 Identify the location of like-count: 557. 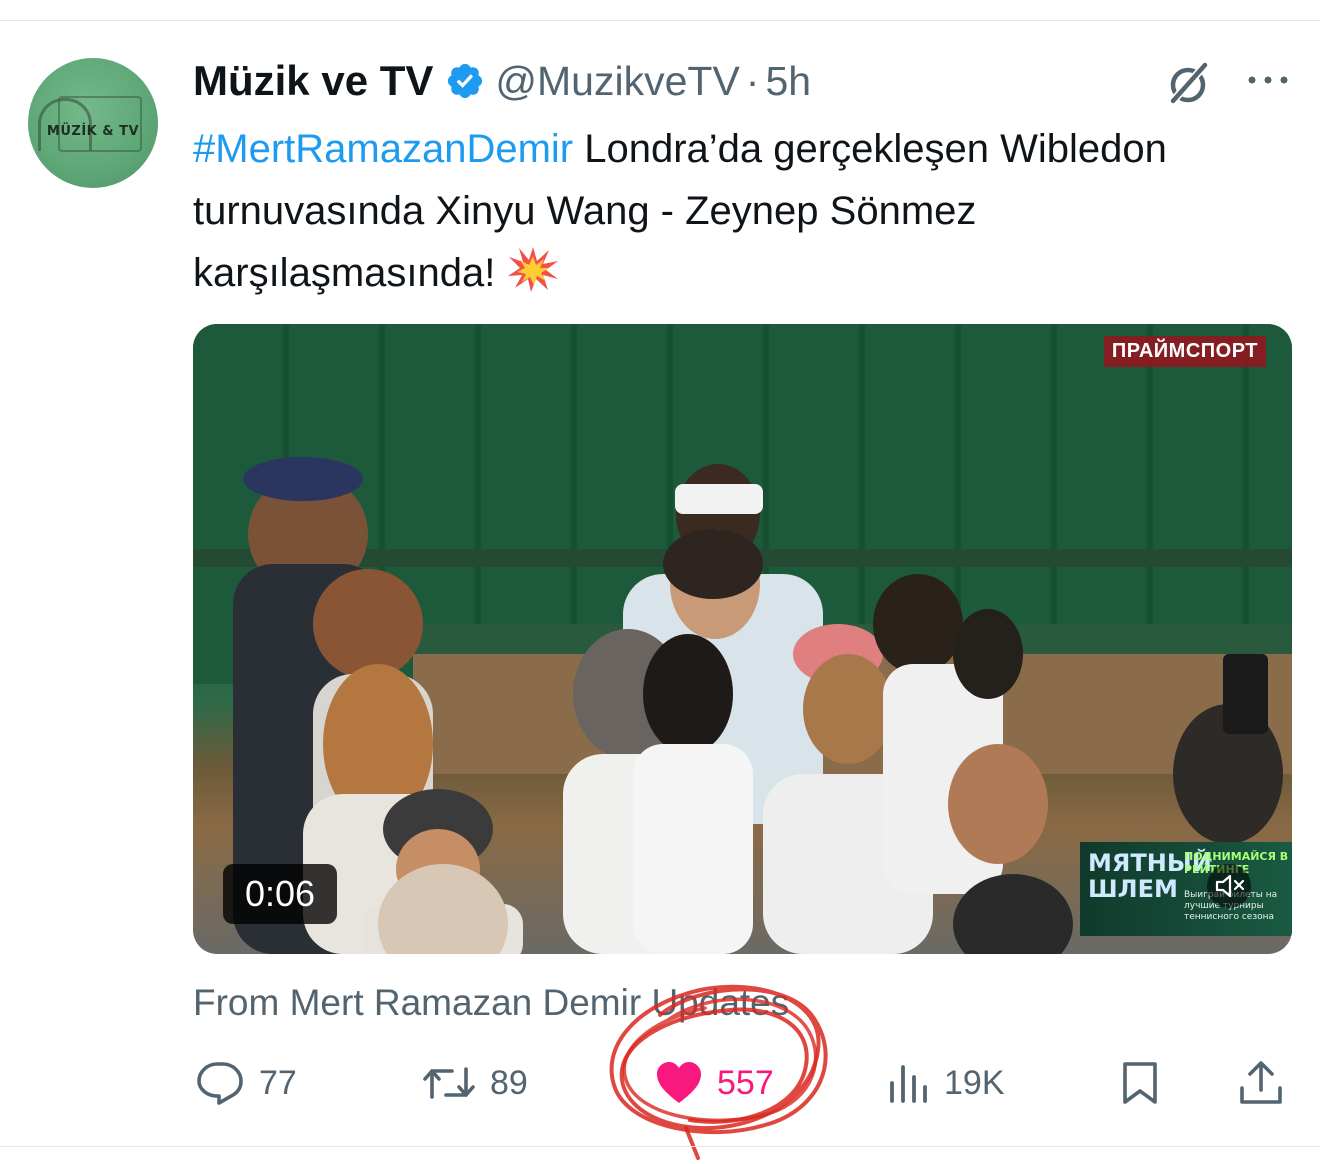
(745, 1082).